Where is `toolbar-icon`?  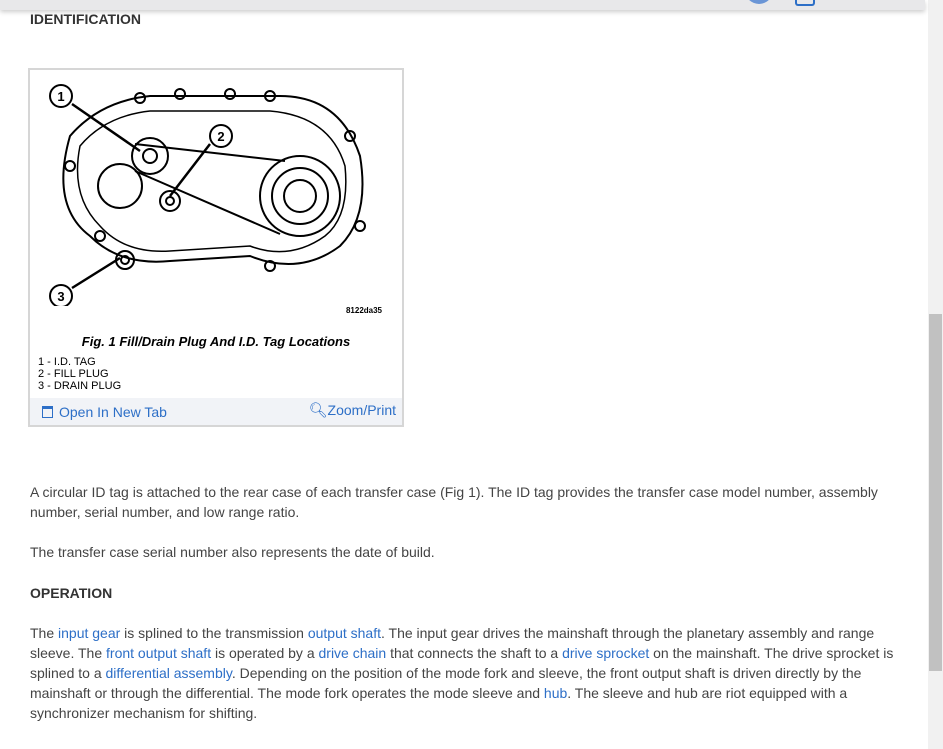 toolbar-icon is located at coordinates (805, 3).